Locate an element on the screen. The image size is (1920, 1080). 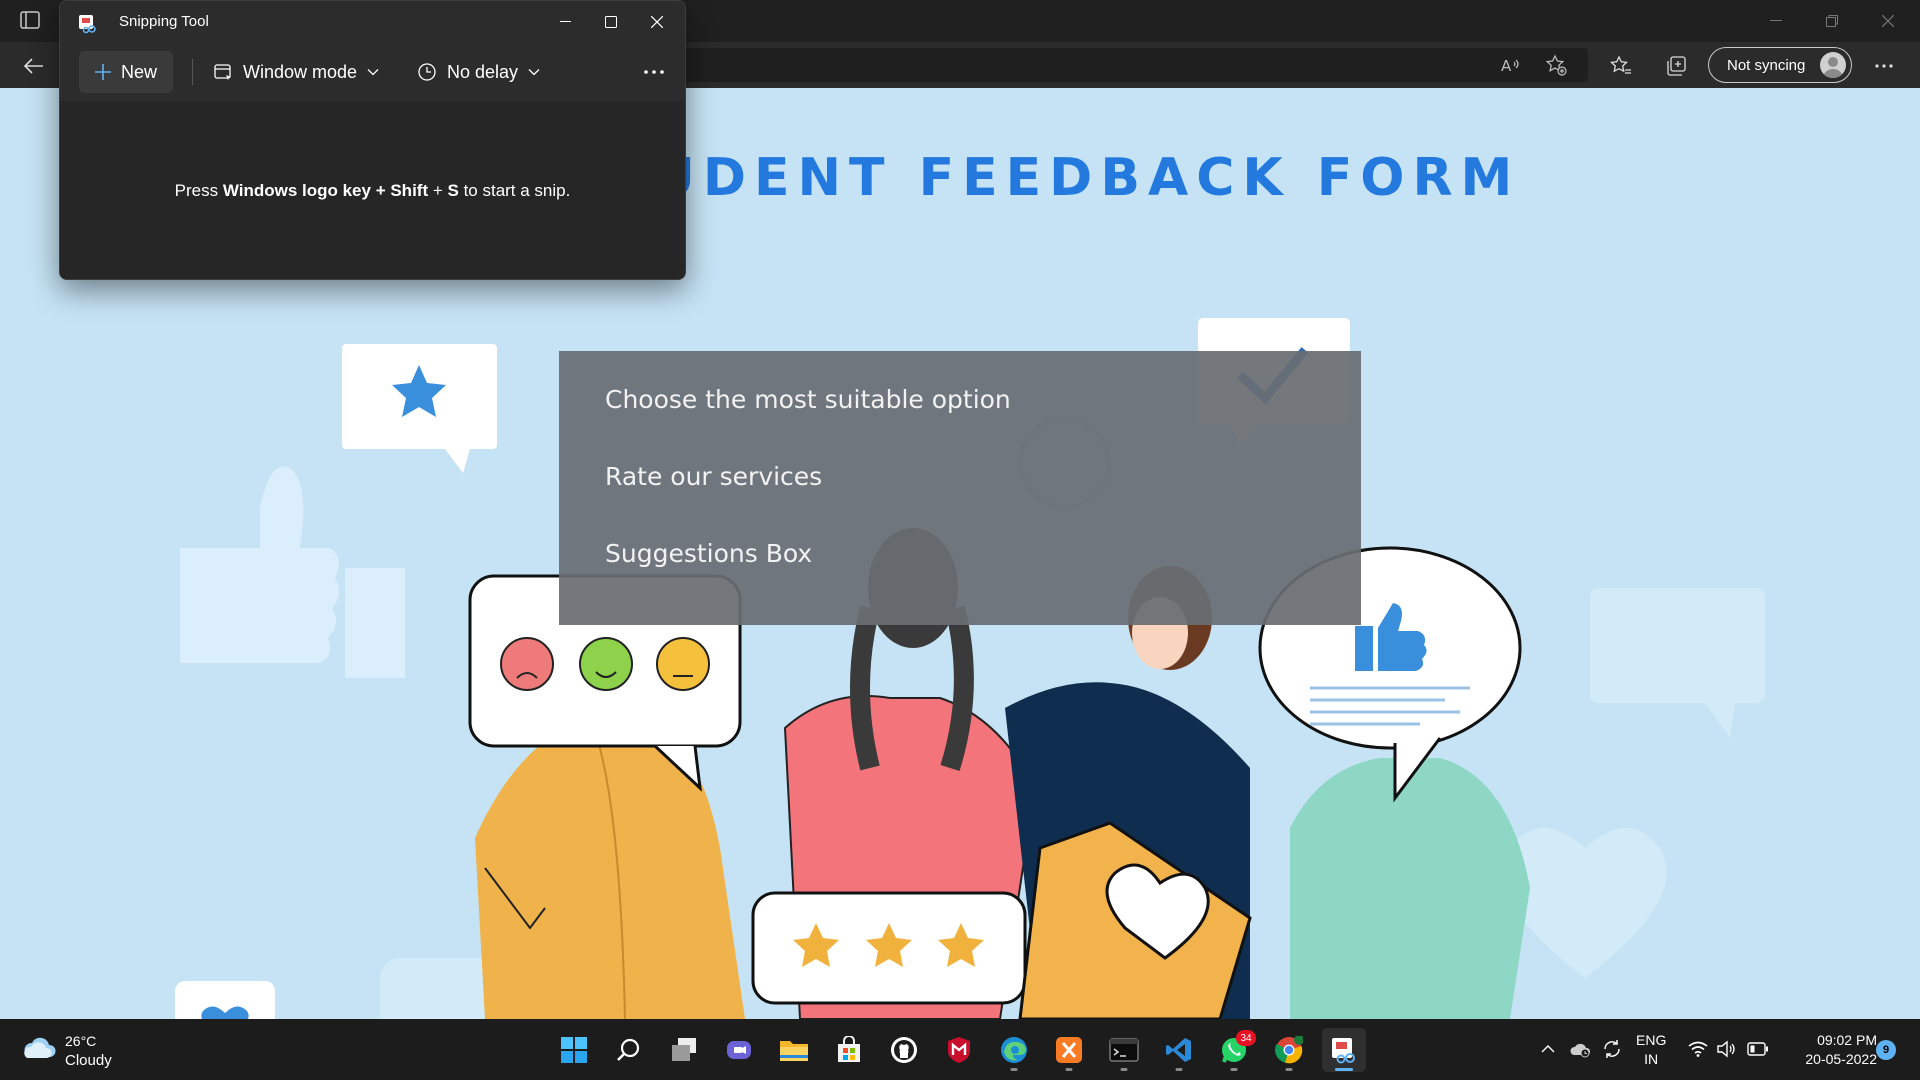
menu-item-suggestions-box: Suggestions Box is located at coordinates (708, 553).